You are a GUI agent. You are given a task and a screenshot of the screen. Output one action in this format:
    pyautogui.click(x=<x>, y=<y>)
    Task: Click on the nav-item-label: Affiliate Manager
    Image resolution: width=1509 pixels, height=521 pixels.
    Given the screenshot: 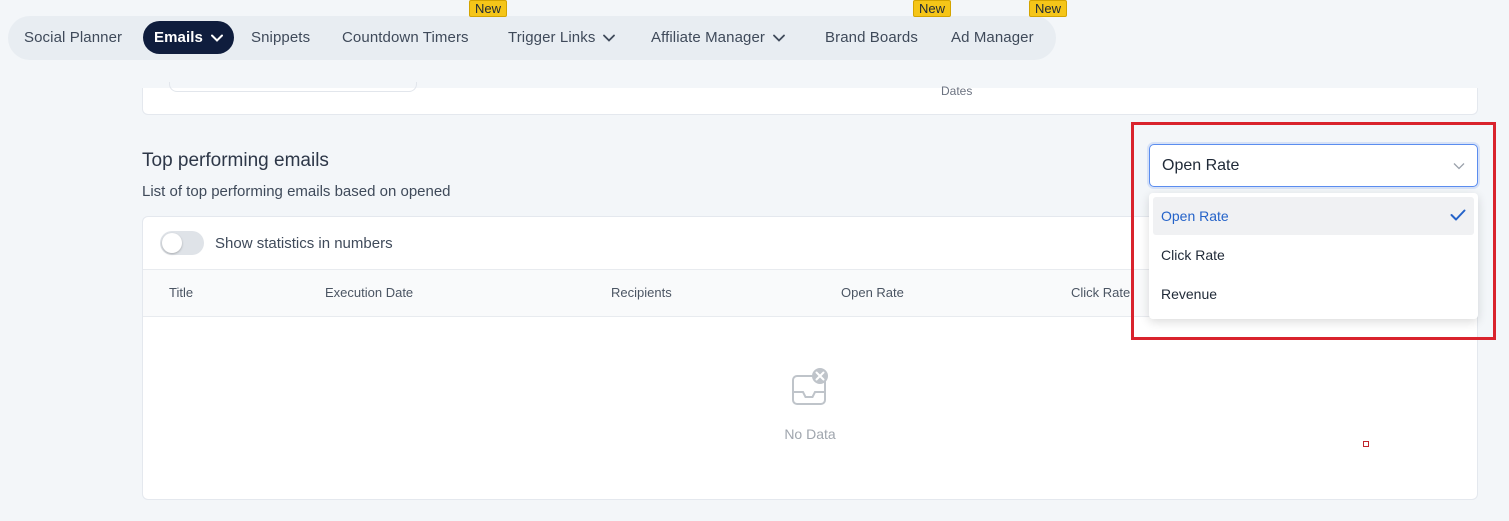 What is the action you would take?
    pyautogui.click(x=708, y=37)
    